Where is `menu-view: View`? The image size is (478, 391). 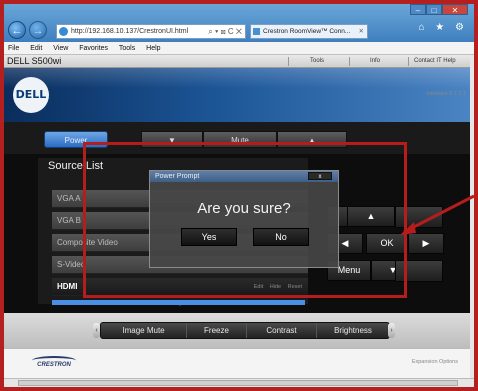 menu-view: View is located at coordinates (60, 48).